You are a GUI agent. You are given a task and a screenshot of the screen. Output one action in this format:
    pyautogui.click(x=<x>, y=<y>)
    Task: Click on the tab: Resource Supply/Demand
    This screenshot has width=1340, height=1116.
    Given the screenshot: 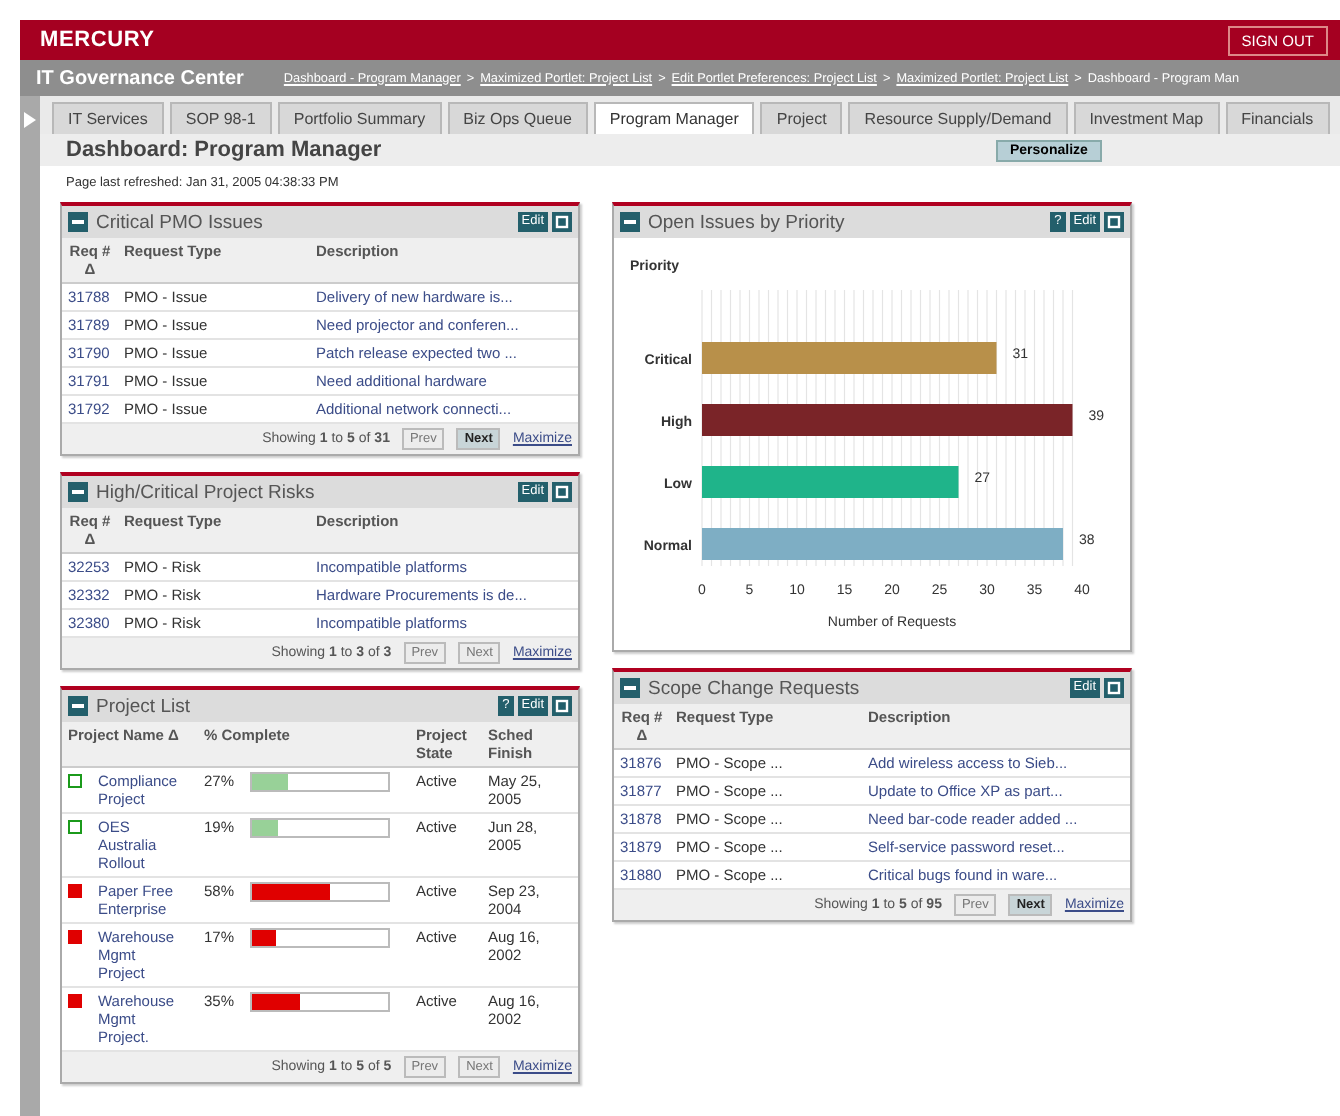 What is the action you would take?
    pyautogui.click(x=958, y=118)
    